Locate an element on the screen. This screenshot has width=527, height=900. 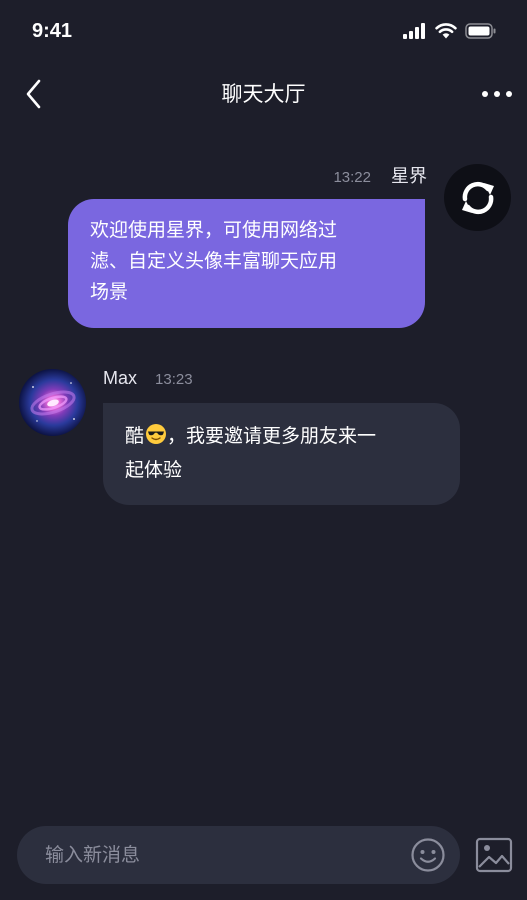
status-icons is located at coordinates (450, 31).